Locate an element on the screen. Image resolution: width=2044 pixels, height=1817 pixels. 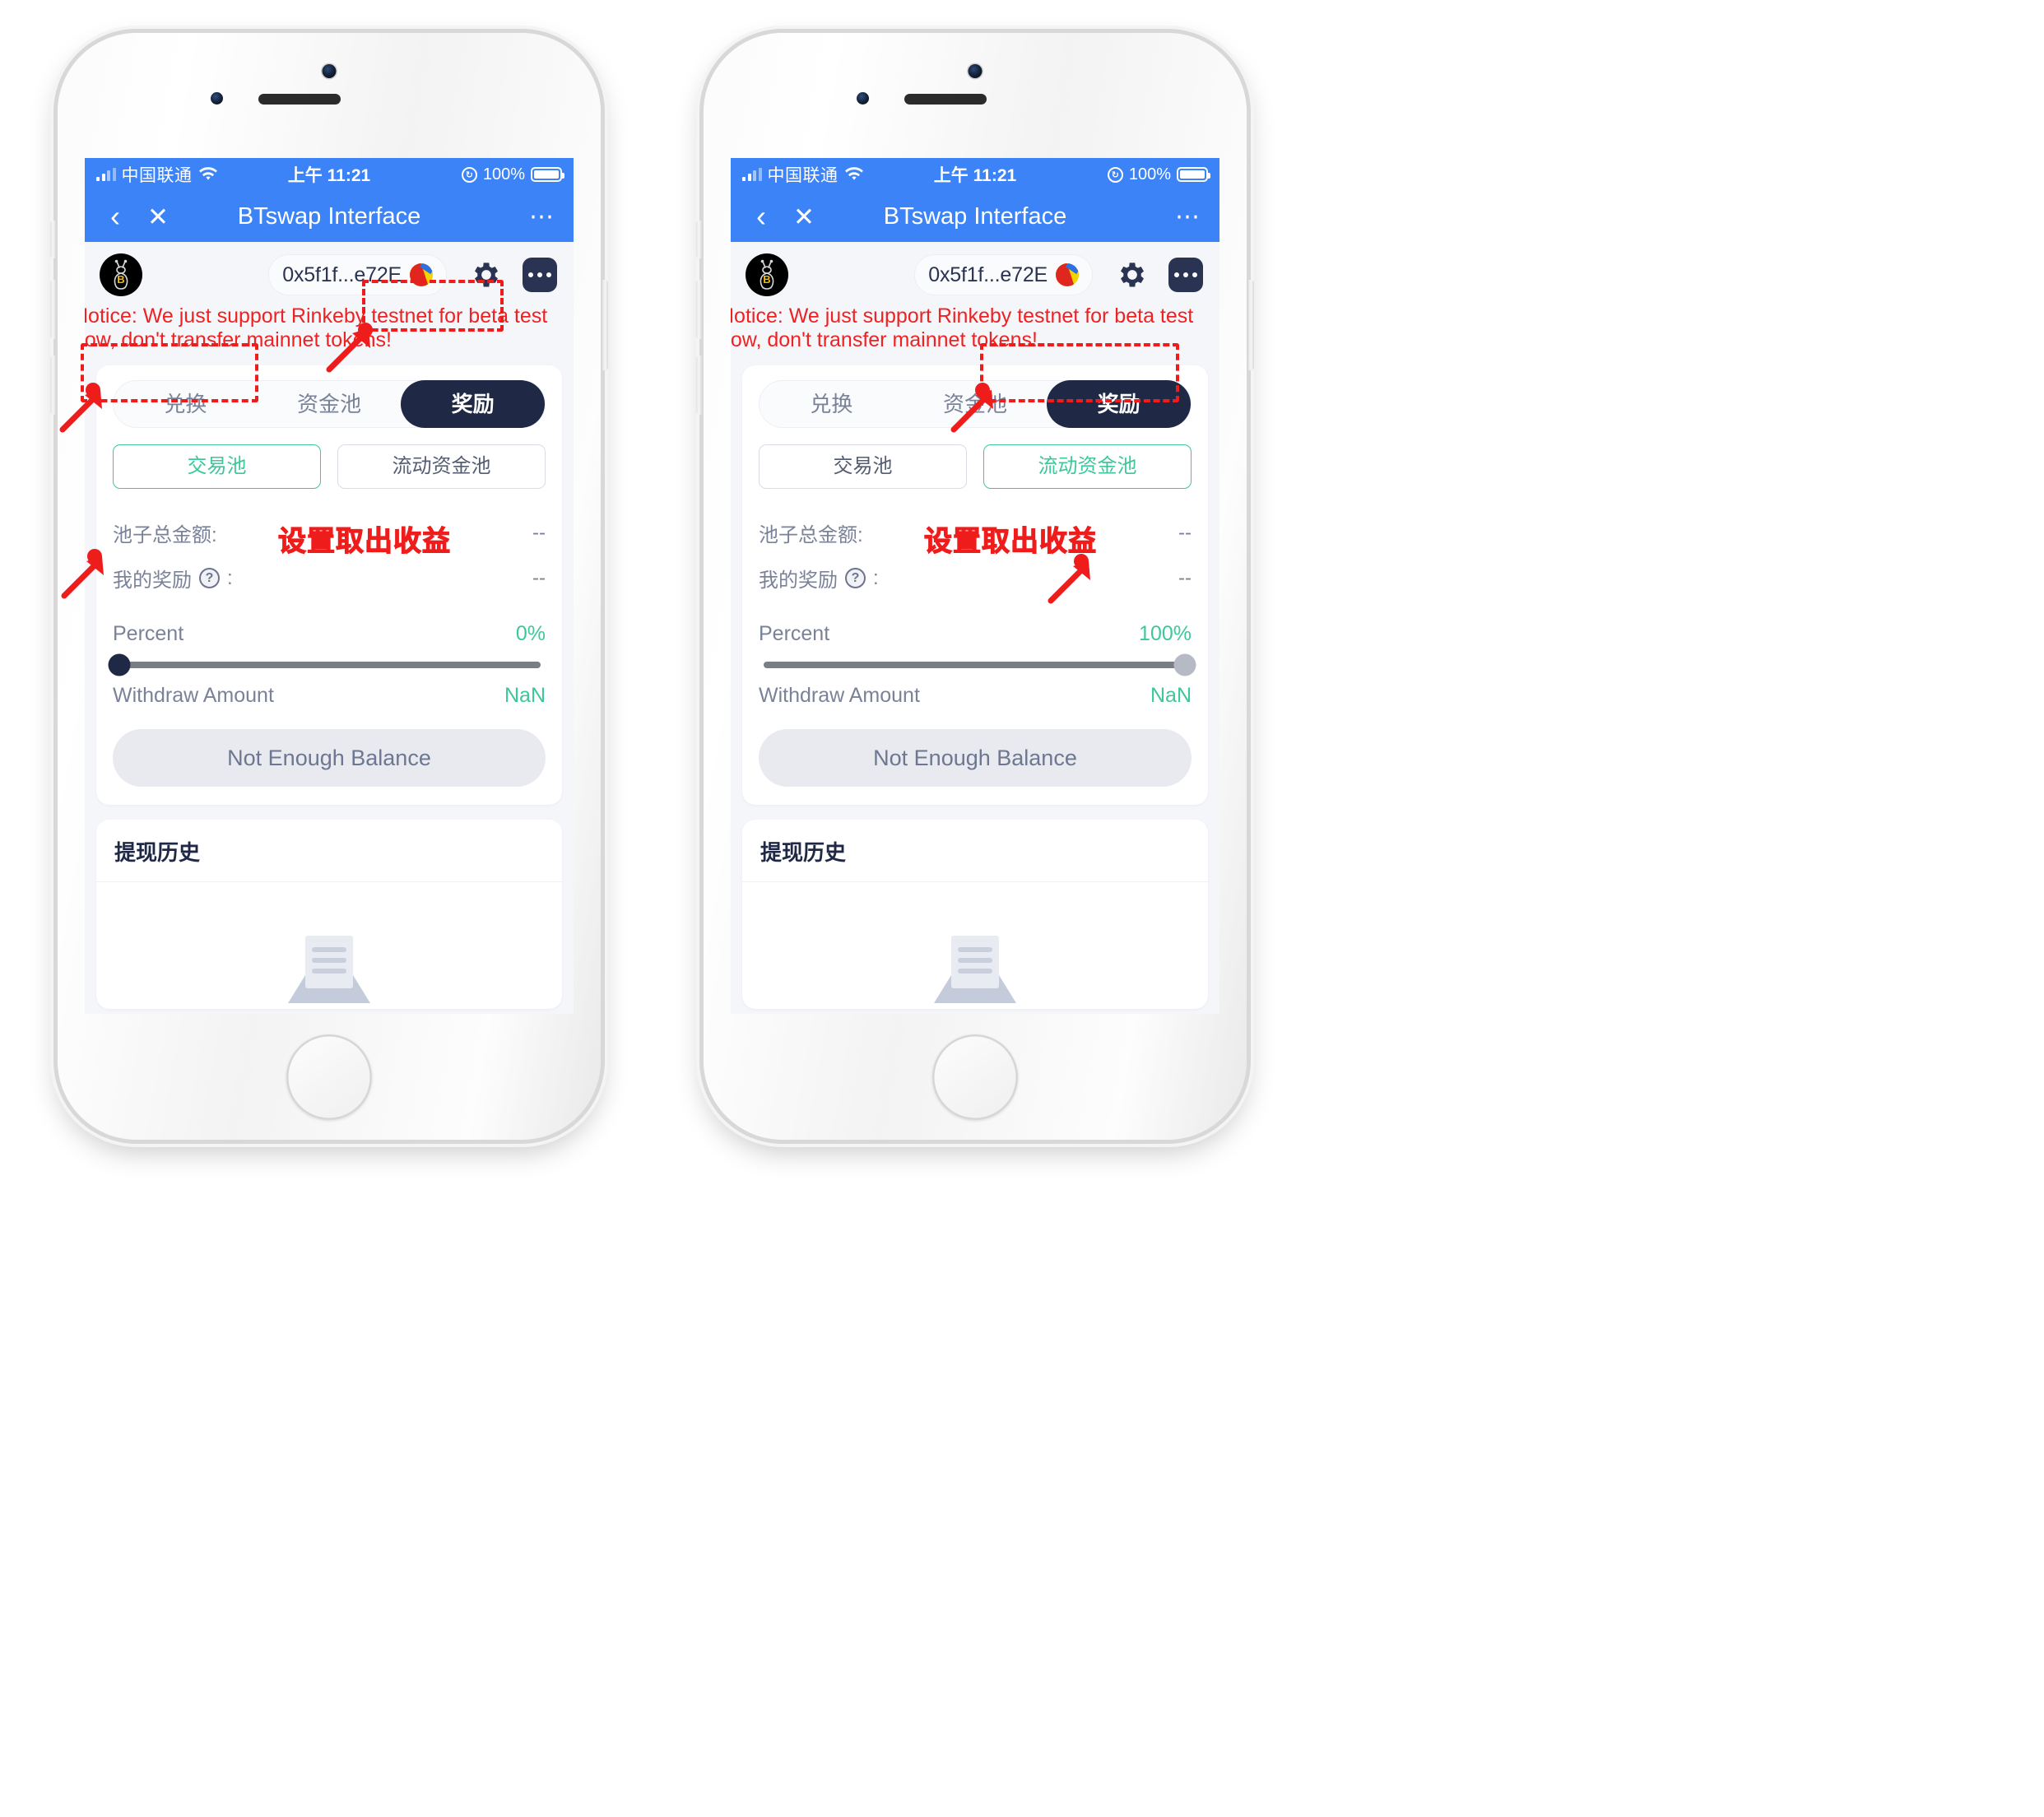
svg-text: B is located at coordinates (120, 279).